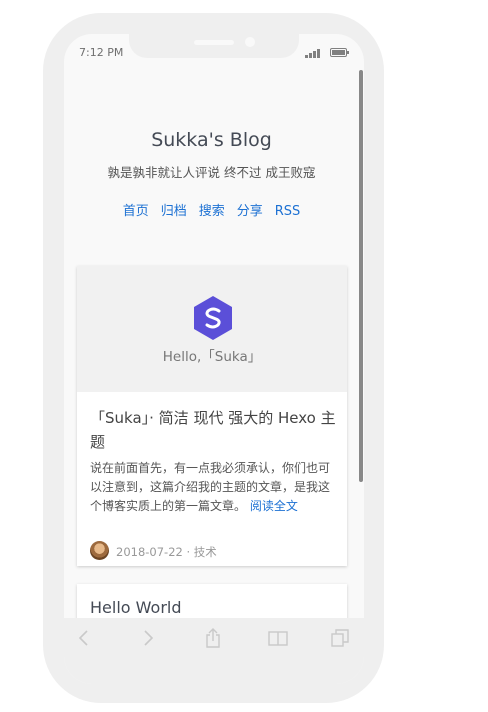 The image size is (488, 712). I want to click on blog-subtitle: 孰是孰非就让人评说 终不过 成王败寇, so click(211, 172).